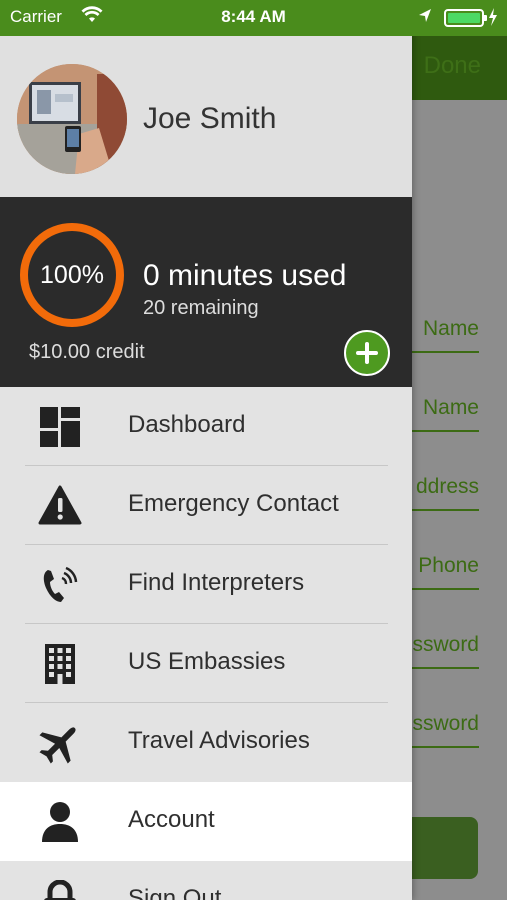  What do you see at coordinates (233, 503) in the screenshot?
I see `menu-item-label: Emergency Contact` at bounding box center [233, 503].